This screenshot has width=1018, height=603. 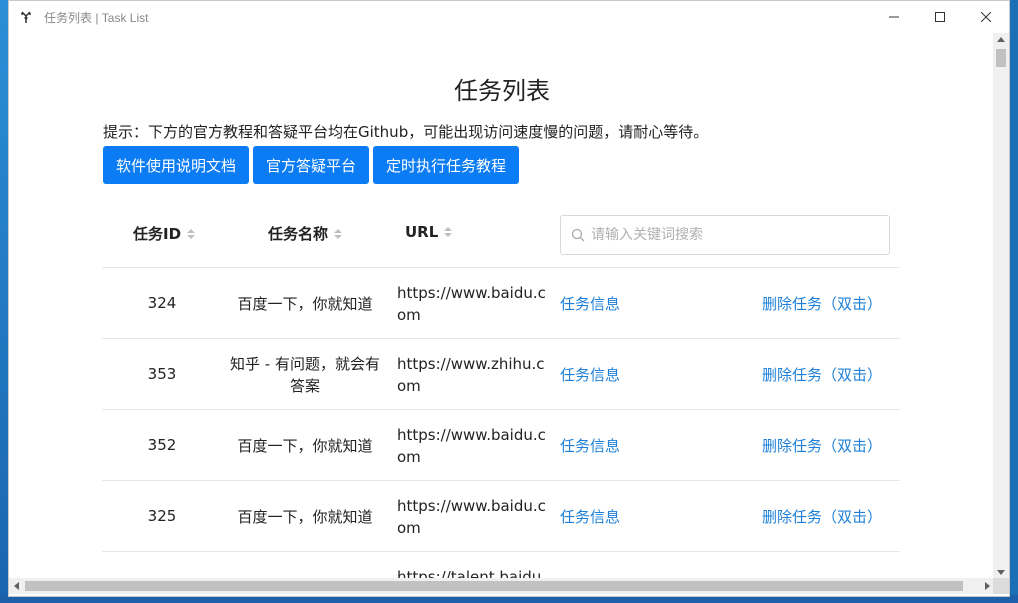 I want to click on window-controls, so click(x=940, y=17).